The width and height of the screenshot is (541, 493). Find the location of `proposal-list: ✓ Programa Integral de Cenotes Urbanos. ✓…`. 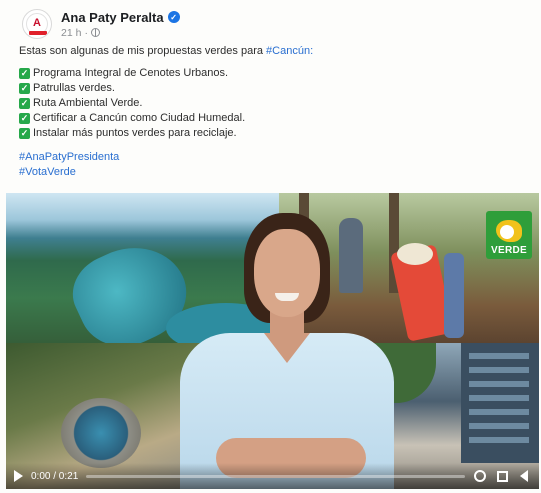

proposal-list: ✓ Programa Integral de Cenotes Urbanos. ✓… is located at coordinates (269, 103).